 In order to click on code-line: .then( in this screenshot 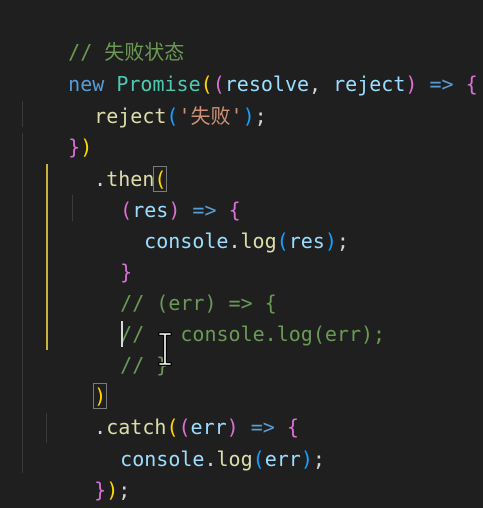, I will do `click(107, 162)`.